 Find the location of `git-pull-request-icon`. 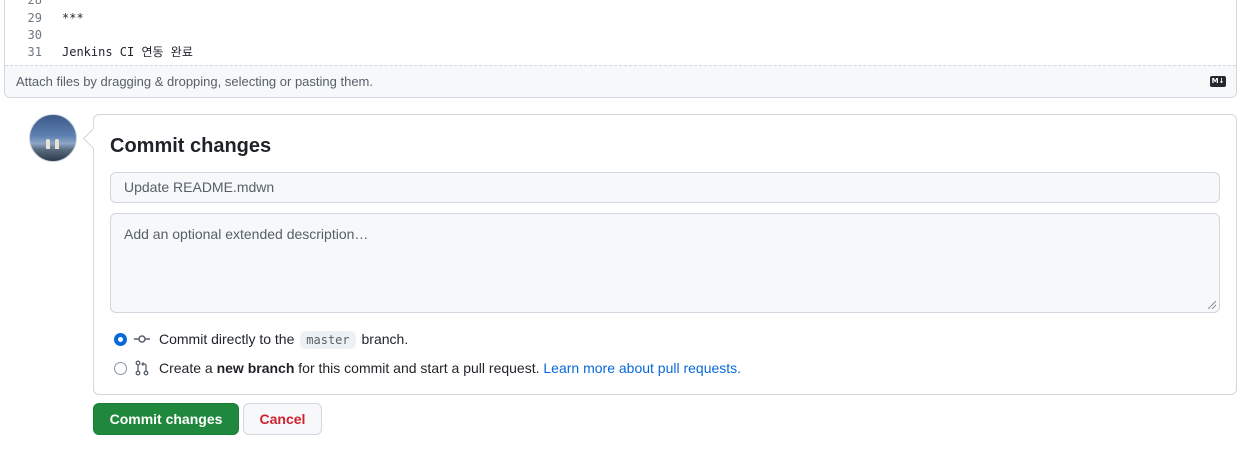

git-pull-request-icon is located at coordinates (142, 368).